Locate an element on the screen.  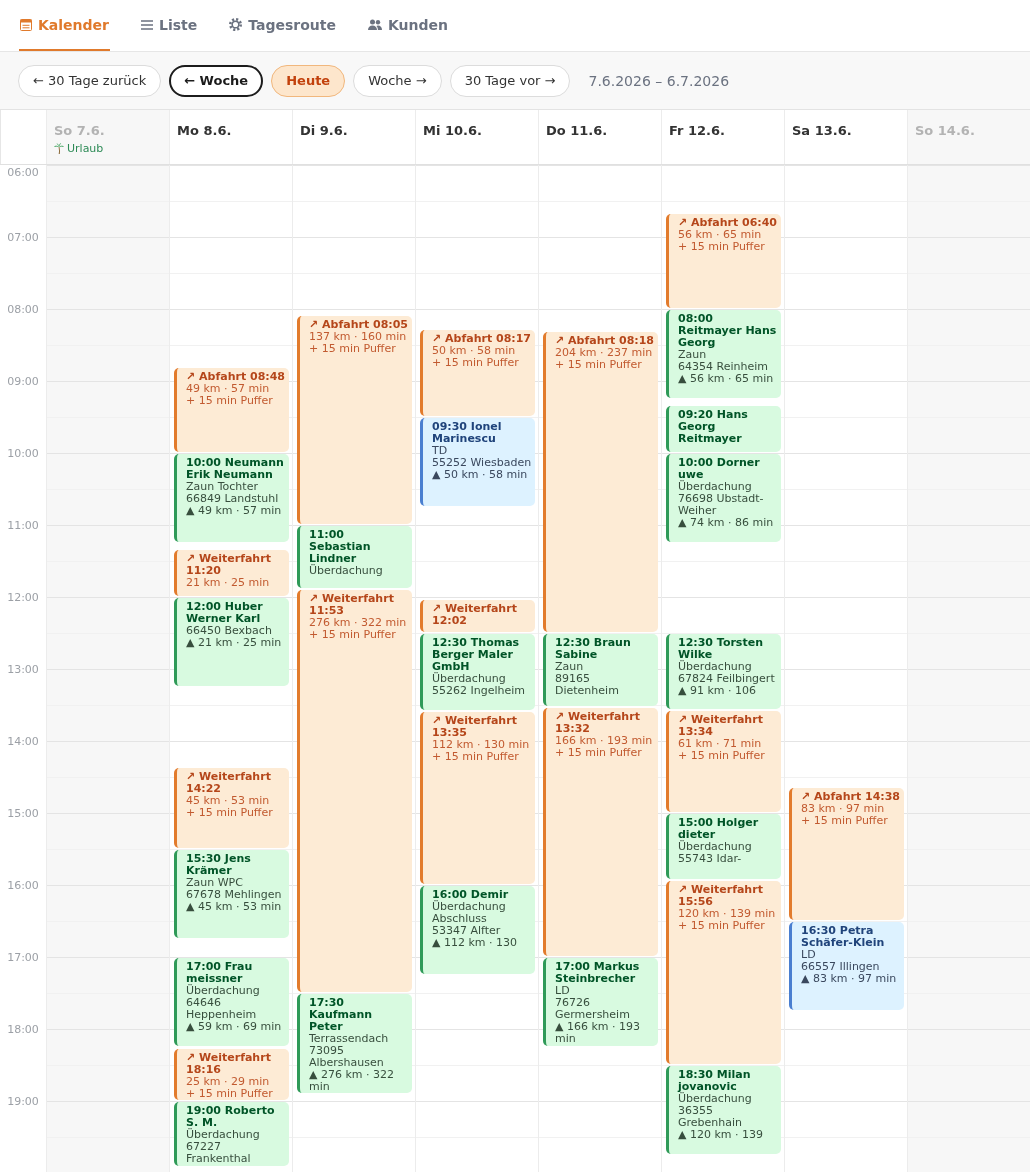
appointment-card: 17:00 Frau meissner Überdachung 64646 Heppenheim ▲ 59 km · 69 min is located at coordinates (231, 1002).